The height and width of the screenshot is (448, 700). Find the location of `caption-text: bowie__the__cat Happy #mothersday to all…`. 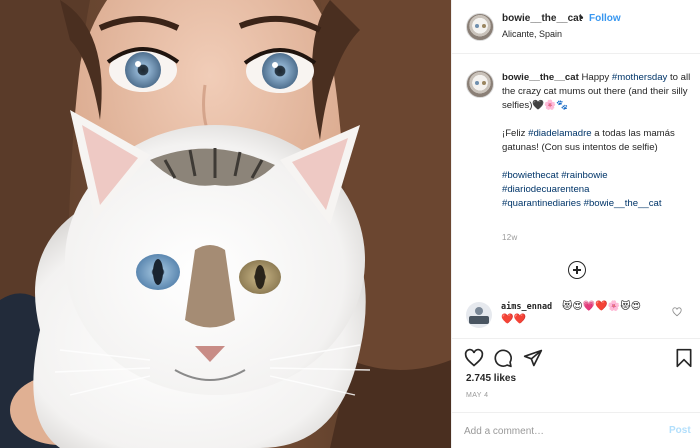

caption-text: bowie__the__cat Happy #mothersday to all… is located at coordinates (597, 148).